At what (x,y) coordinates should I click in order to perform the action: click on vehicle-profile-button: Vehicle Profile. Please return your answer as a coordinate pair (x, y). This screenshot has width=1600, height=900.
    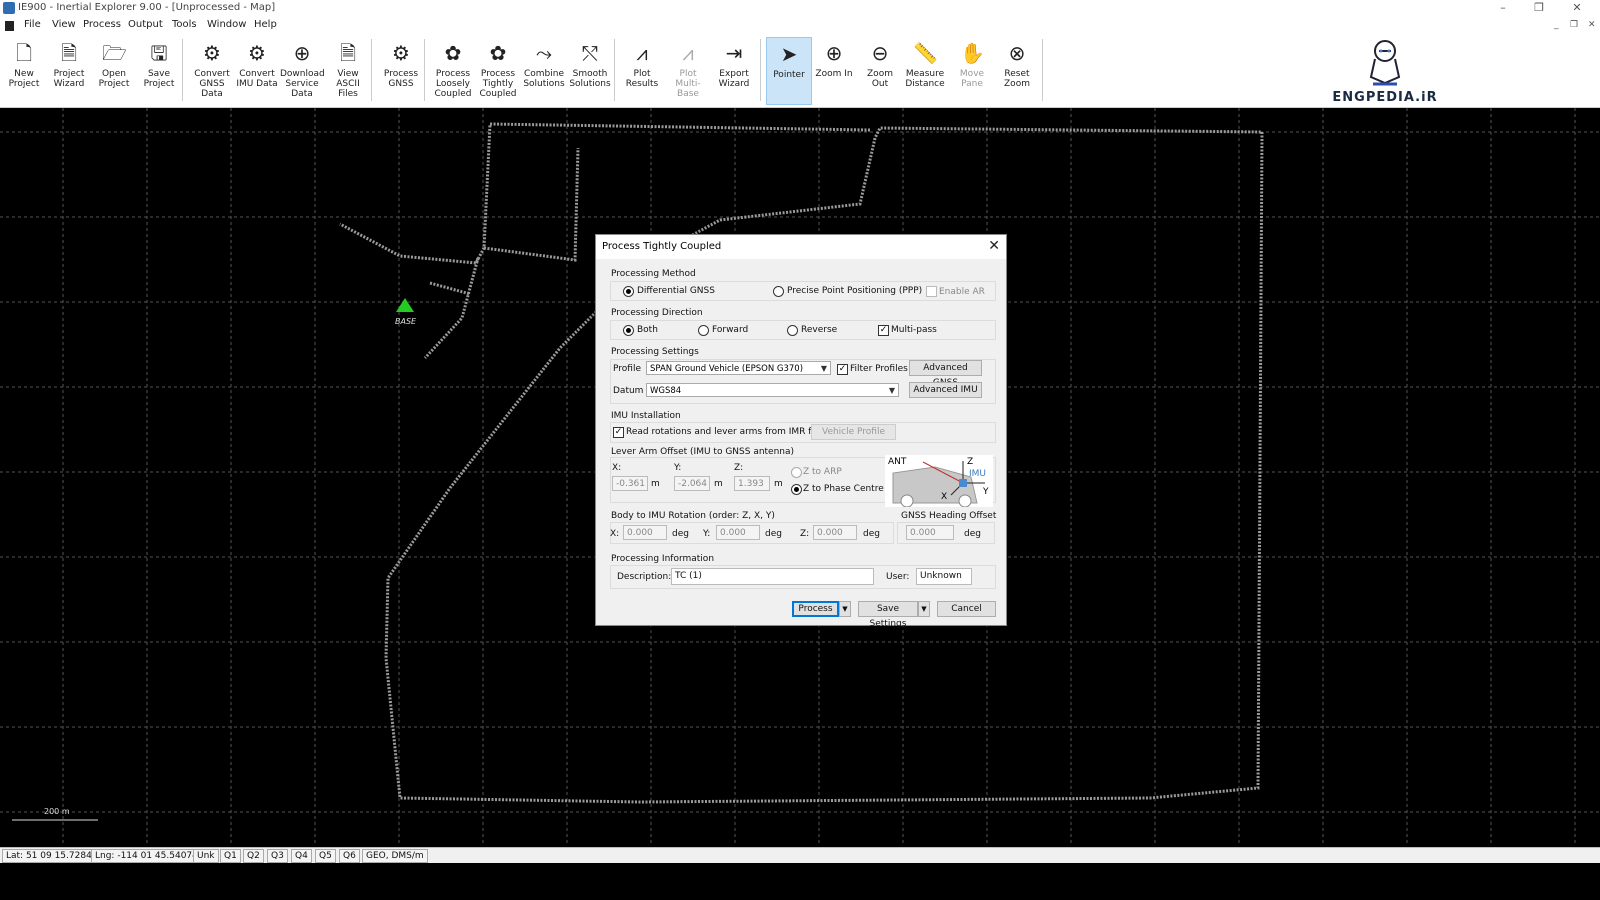
    Looking at the image, I should click on (853, 432).